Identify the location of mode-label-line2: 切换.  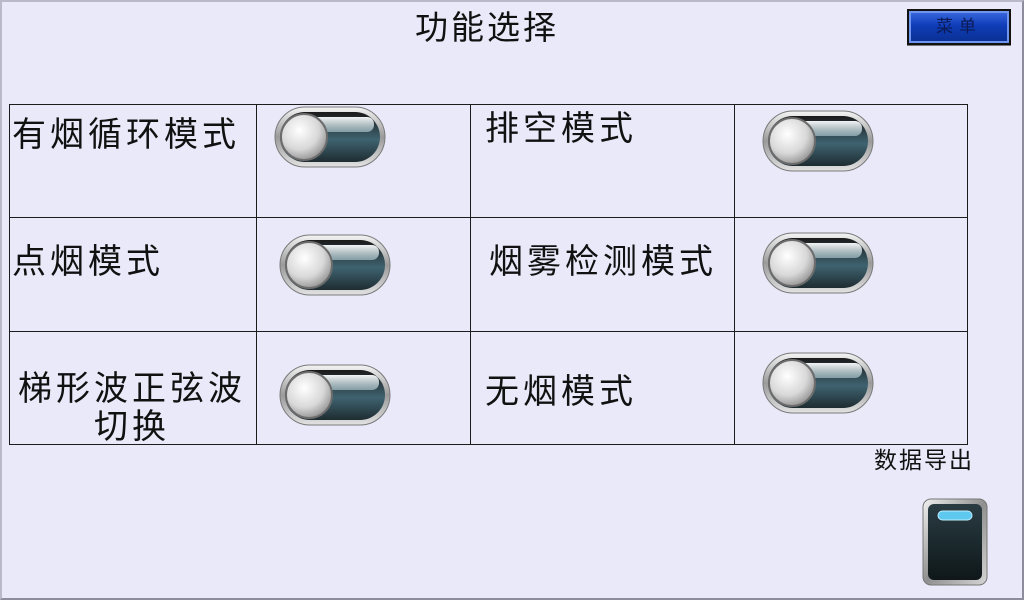
(132, 427).